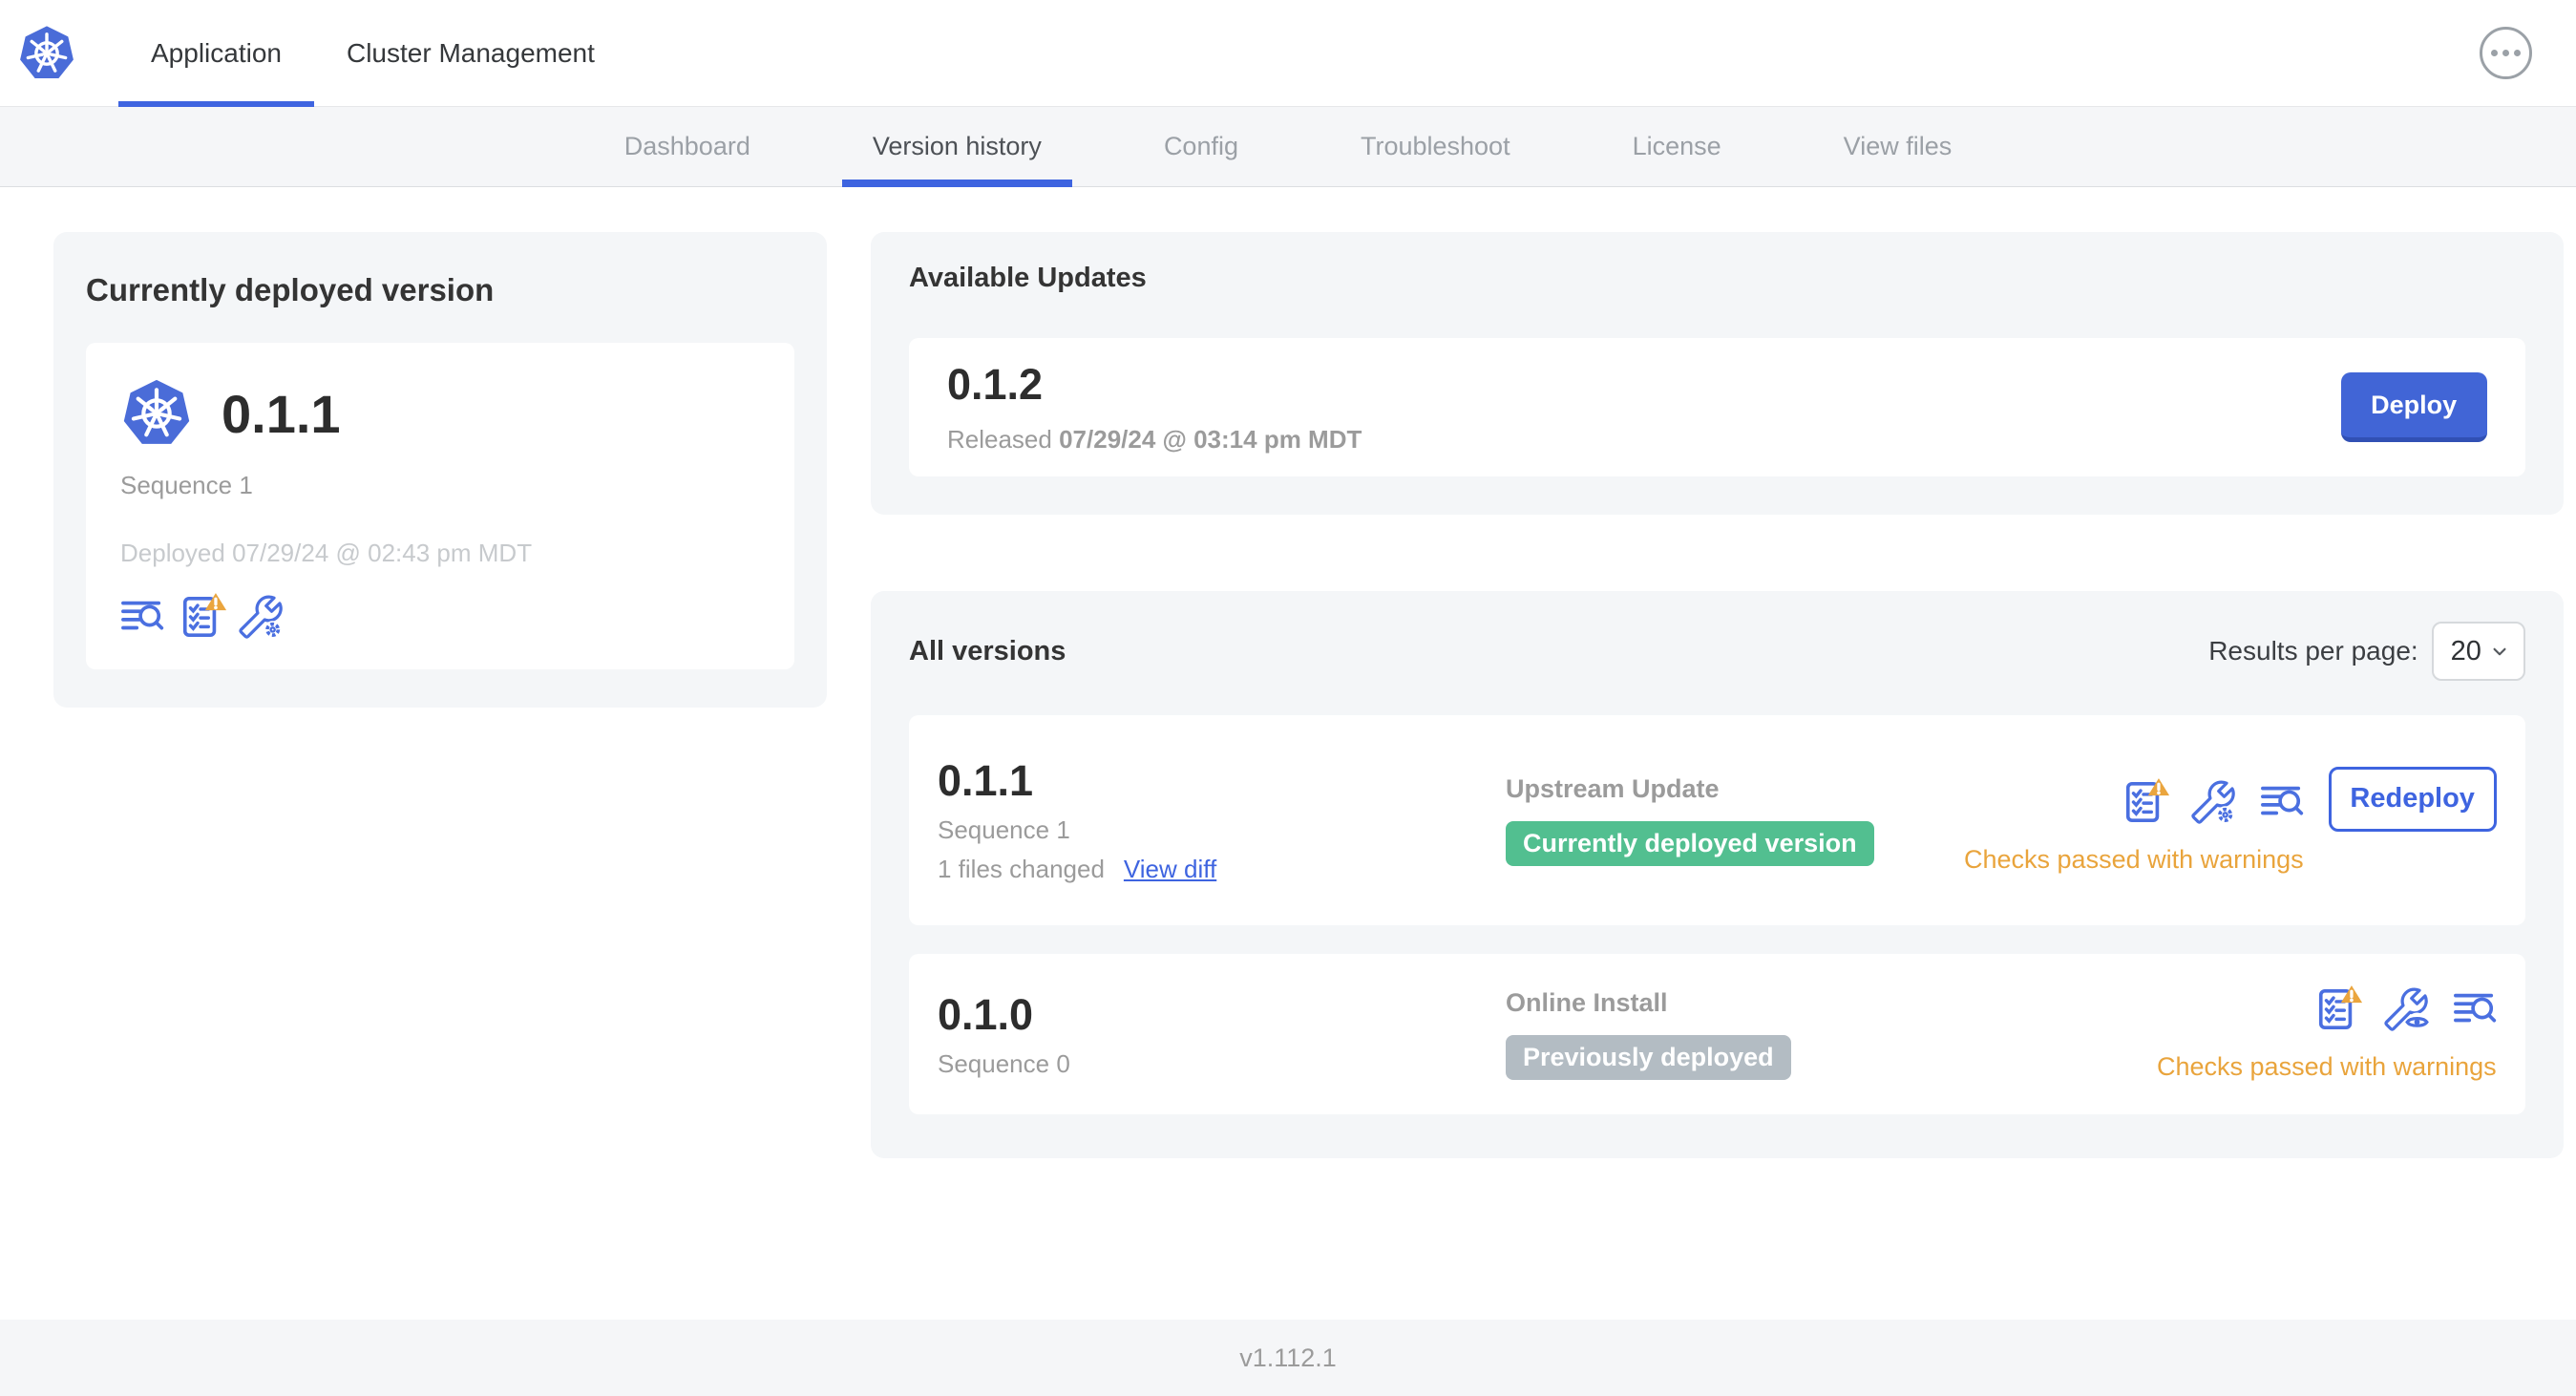  I want to click on tab-application-label: Application, so click(216, 52).